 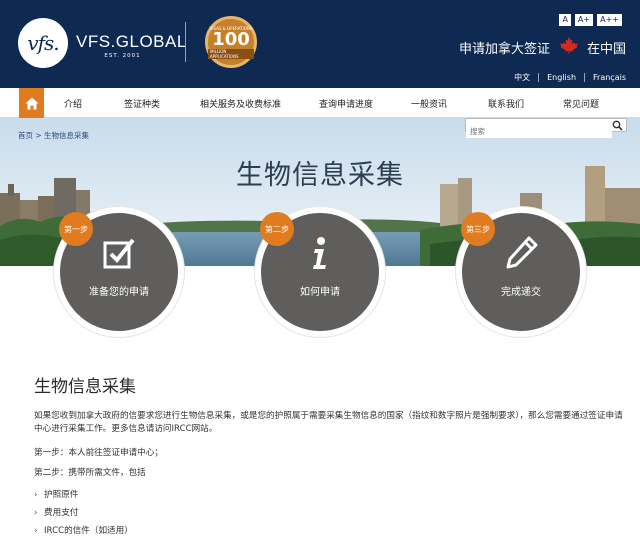 I want to click on font-size-normal-button: A, so click(x=565, y=20).